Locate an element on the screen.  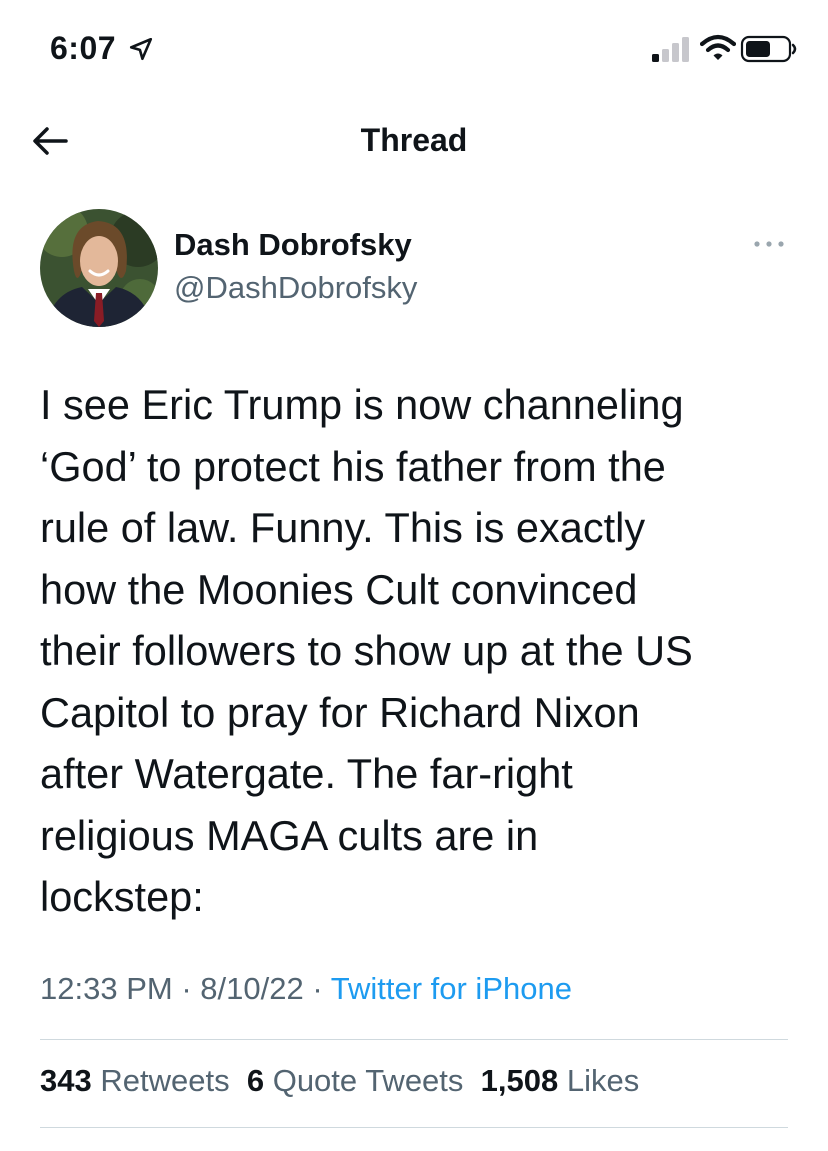
status-time: 6:07 is located at coordinates (83, 48).